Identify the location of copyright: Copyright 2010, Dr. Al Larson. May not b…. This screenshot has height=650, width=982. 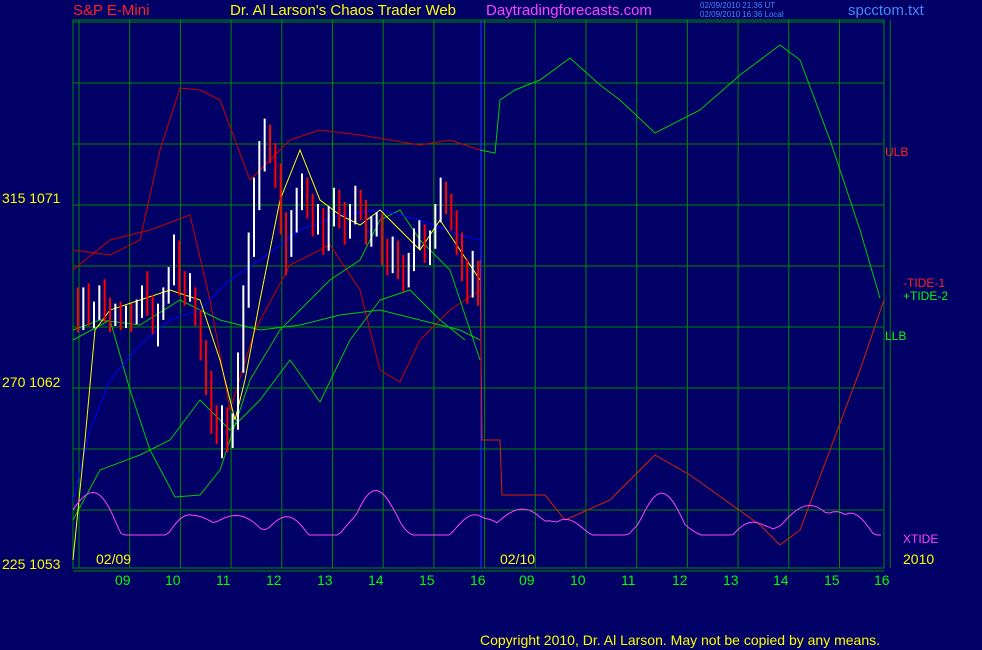
(680, 640).